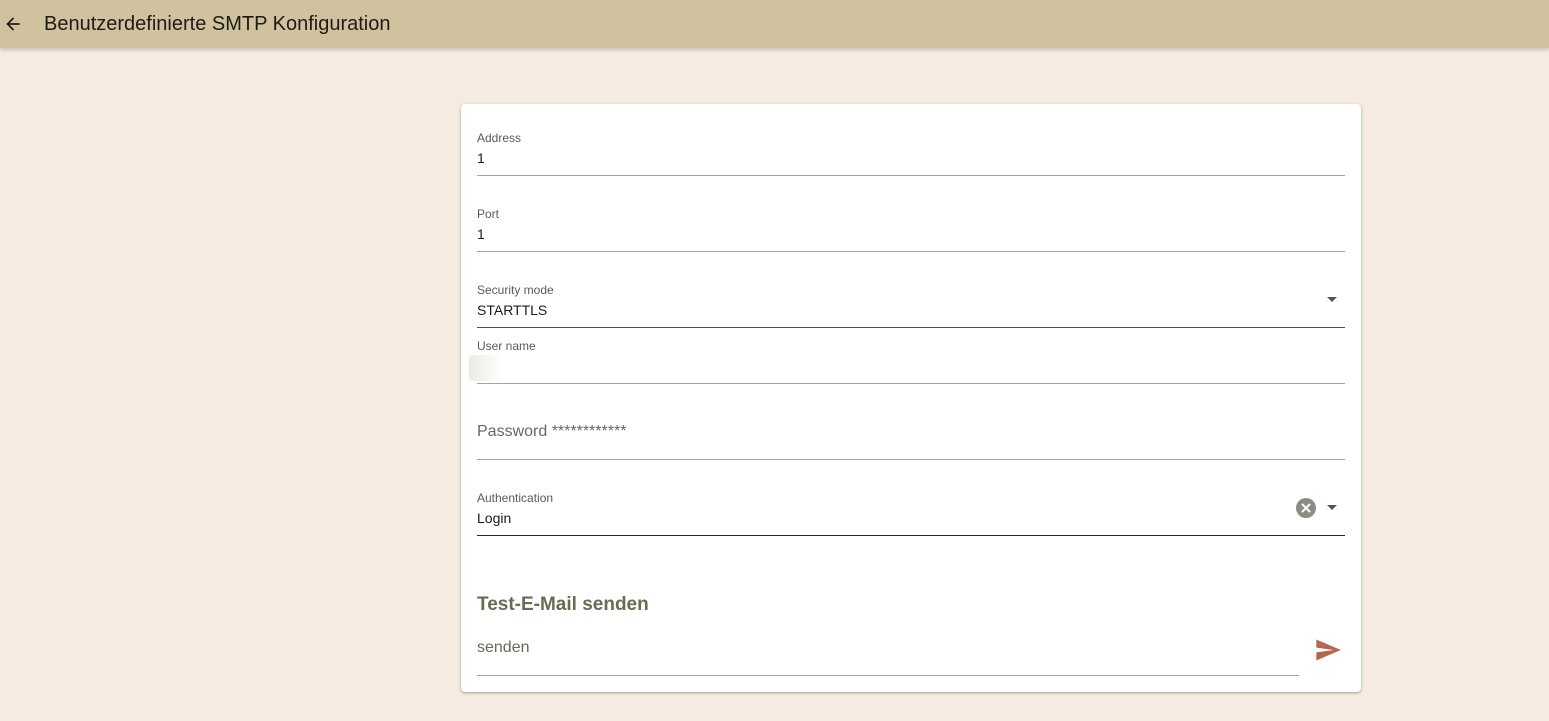 The width and height of the screenshot is (1549, 721). What do you see at coordinates (911, 513) in the screenshot?
I see `authentication-select: Authentication Login` at bounding box center [911, 513].